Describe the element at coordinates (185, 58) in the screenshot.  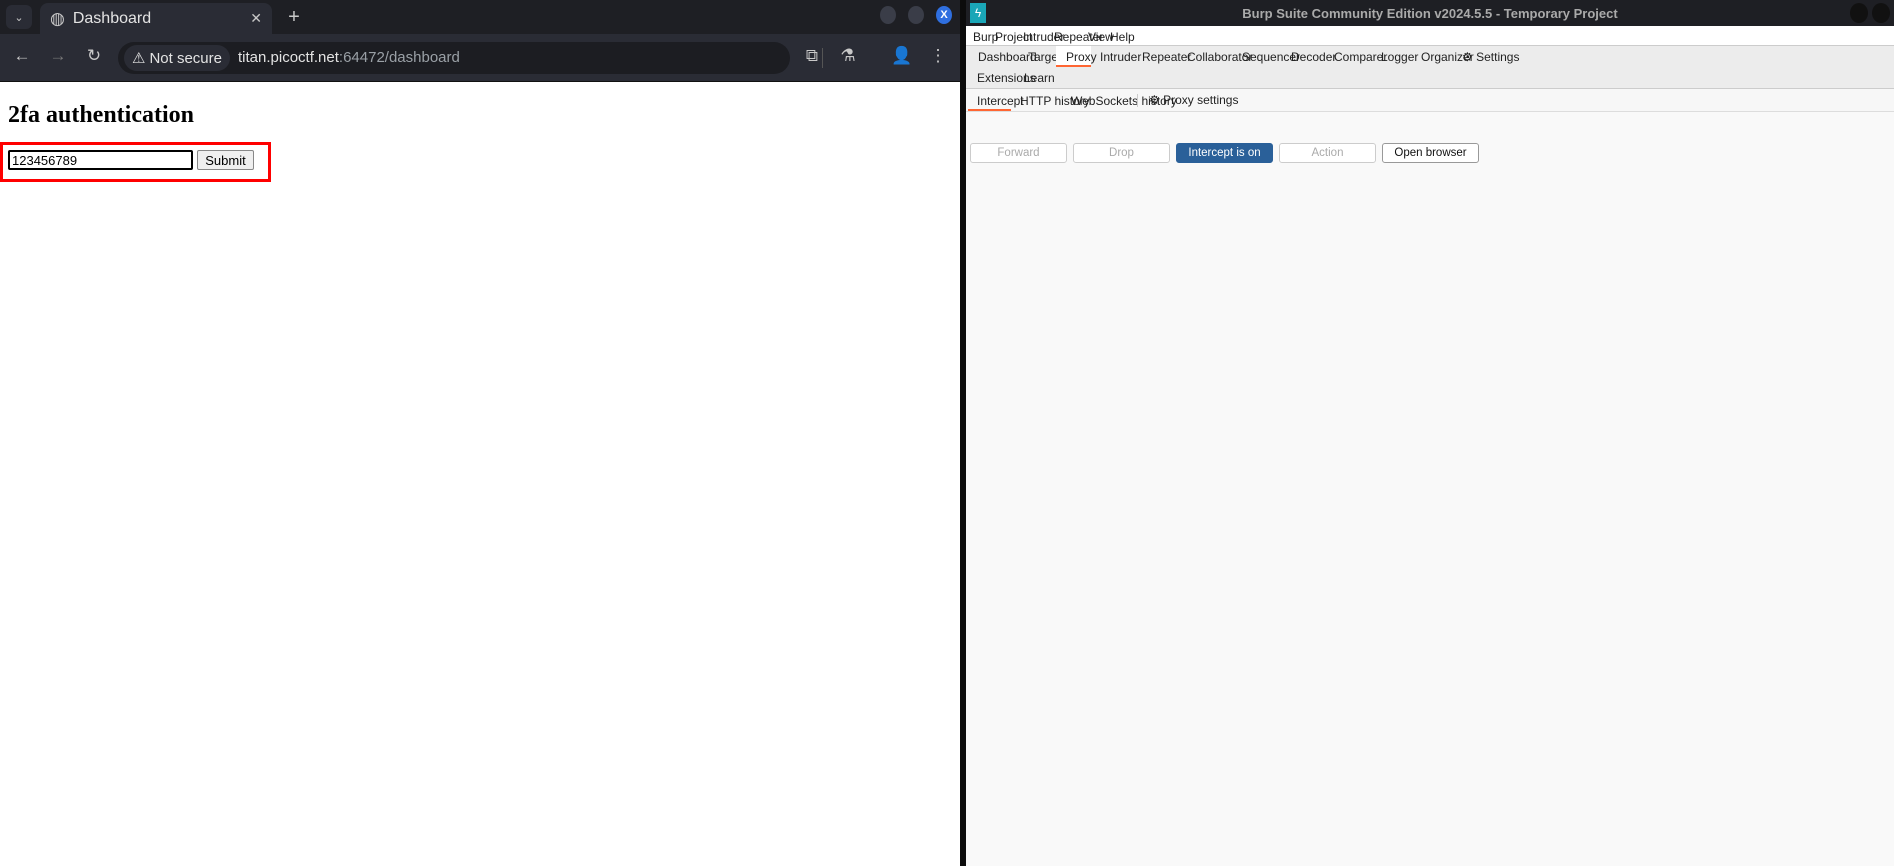
I see `not-secure-label: Not secure` at that location.